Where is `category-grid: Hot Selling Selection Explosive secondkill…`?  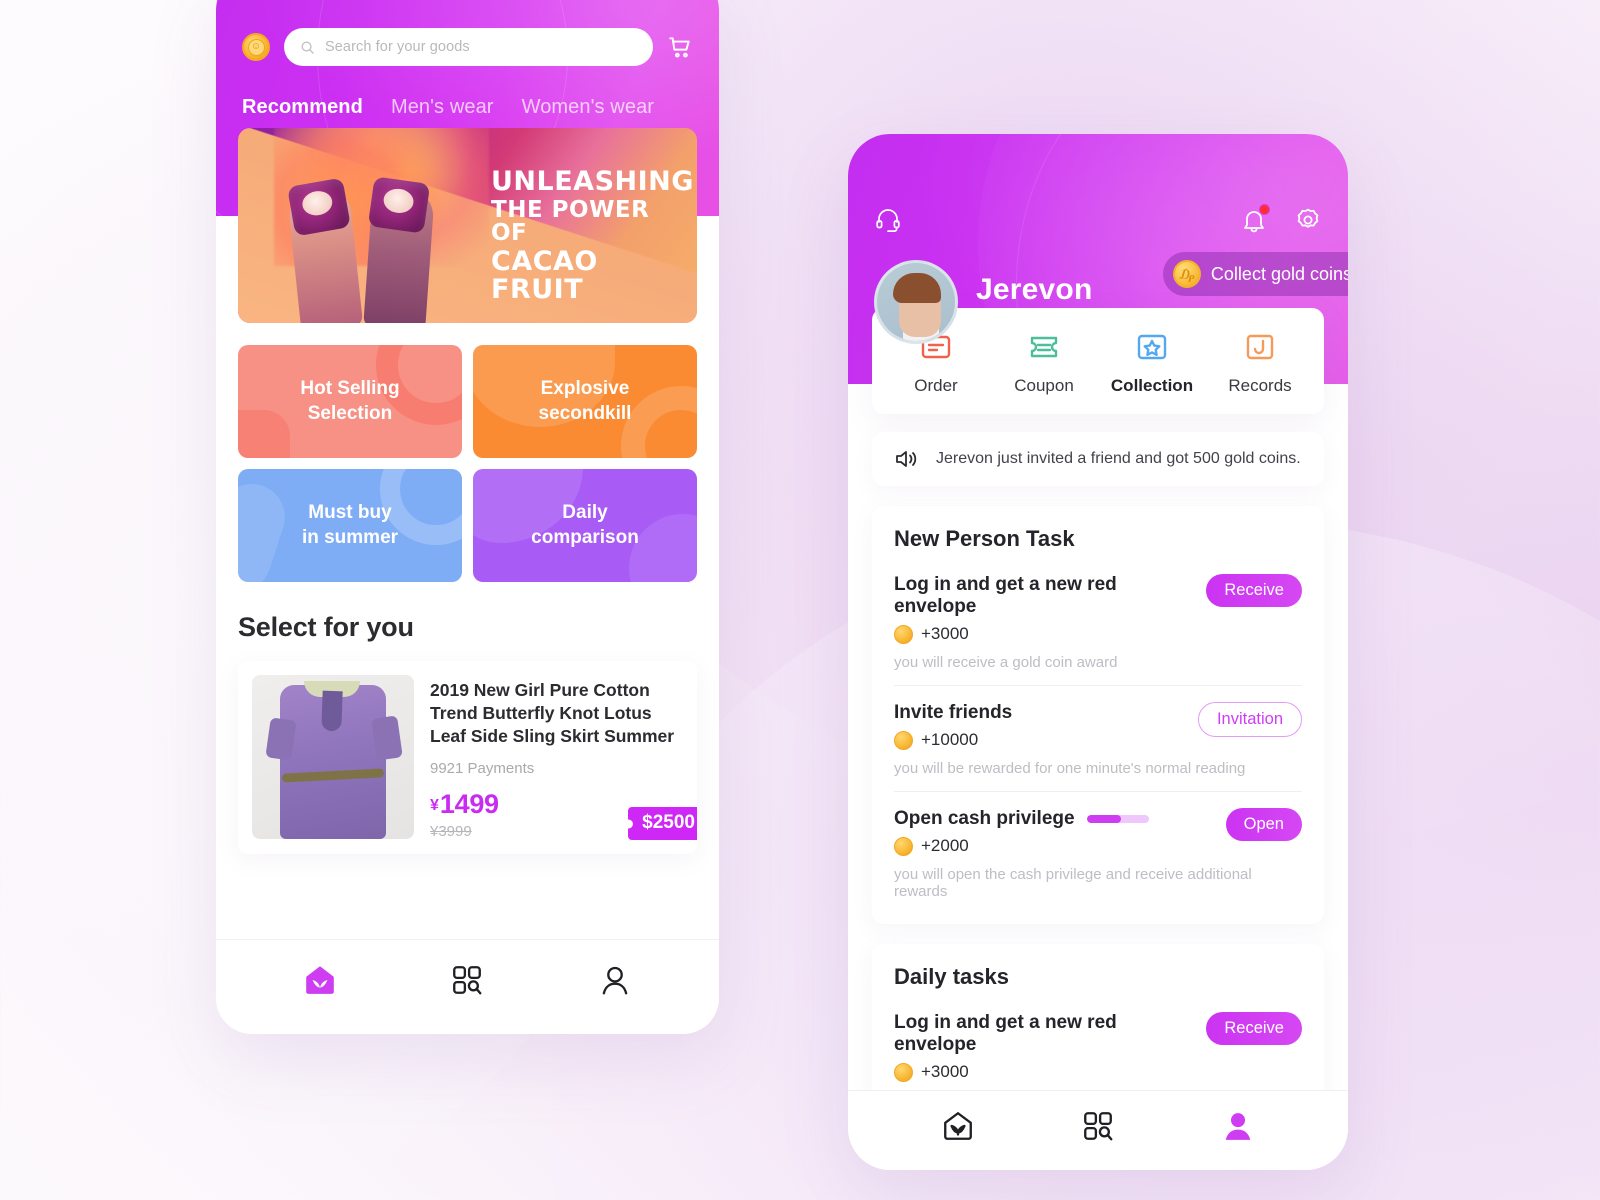 category-grid: Hot Selling Selection Explosive secondkill… is located at coordinates (467, 463).